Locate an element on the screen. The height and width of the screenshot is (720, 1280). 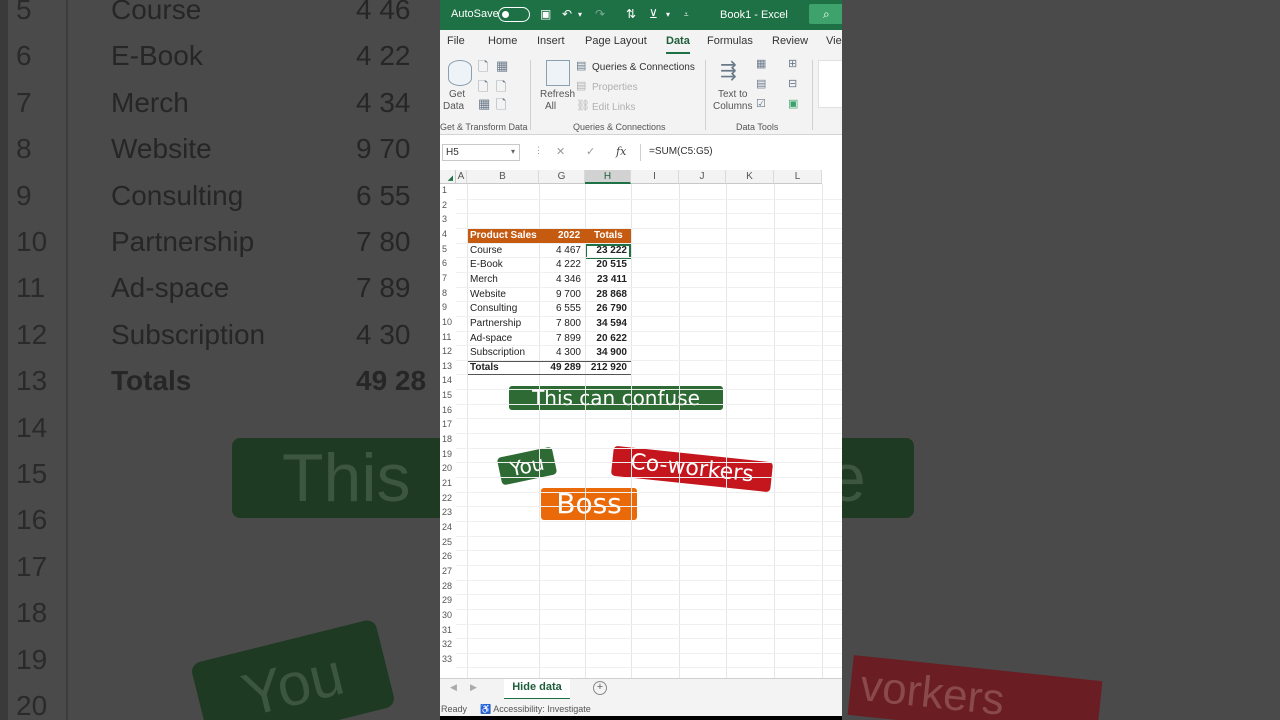
customize-toolbar-icon: ⩡ is located at coordinates (686, 15).